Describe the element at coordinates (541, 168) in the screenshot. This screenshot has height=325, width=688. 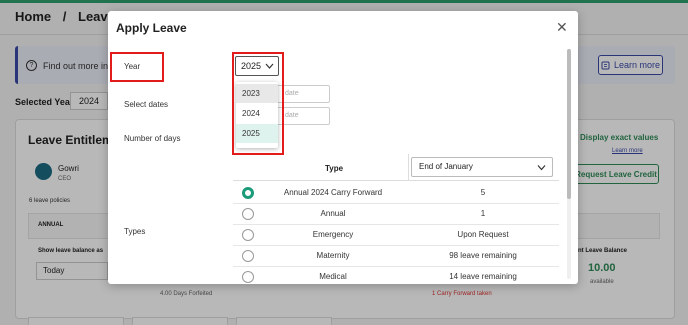
I see `chevron-down-icon` at that location.